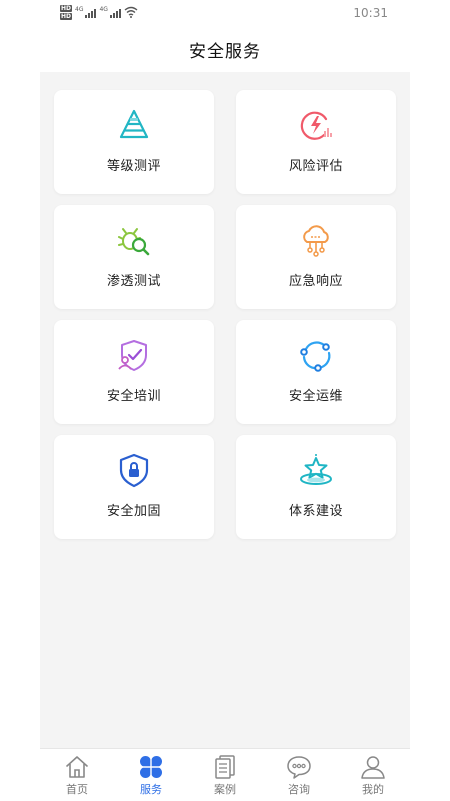 Image resolution: width=450 pixels, height=801 pixels. I want to click on service-label: 等级测评, so click(133, 166).